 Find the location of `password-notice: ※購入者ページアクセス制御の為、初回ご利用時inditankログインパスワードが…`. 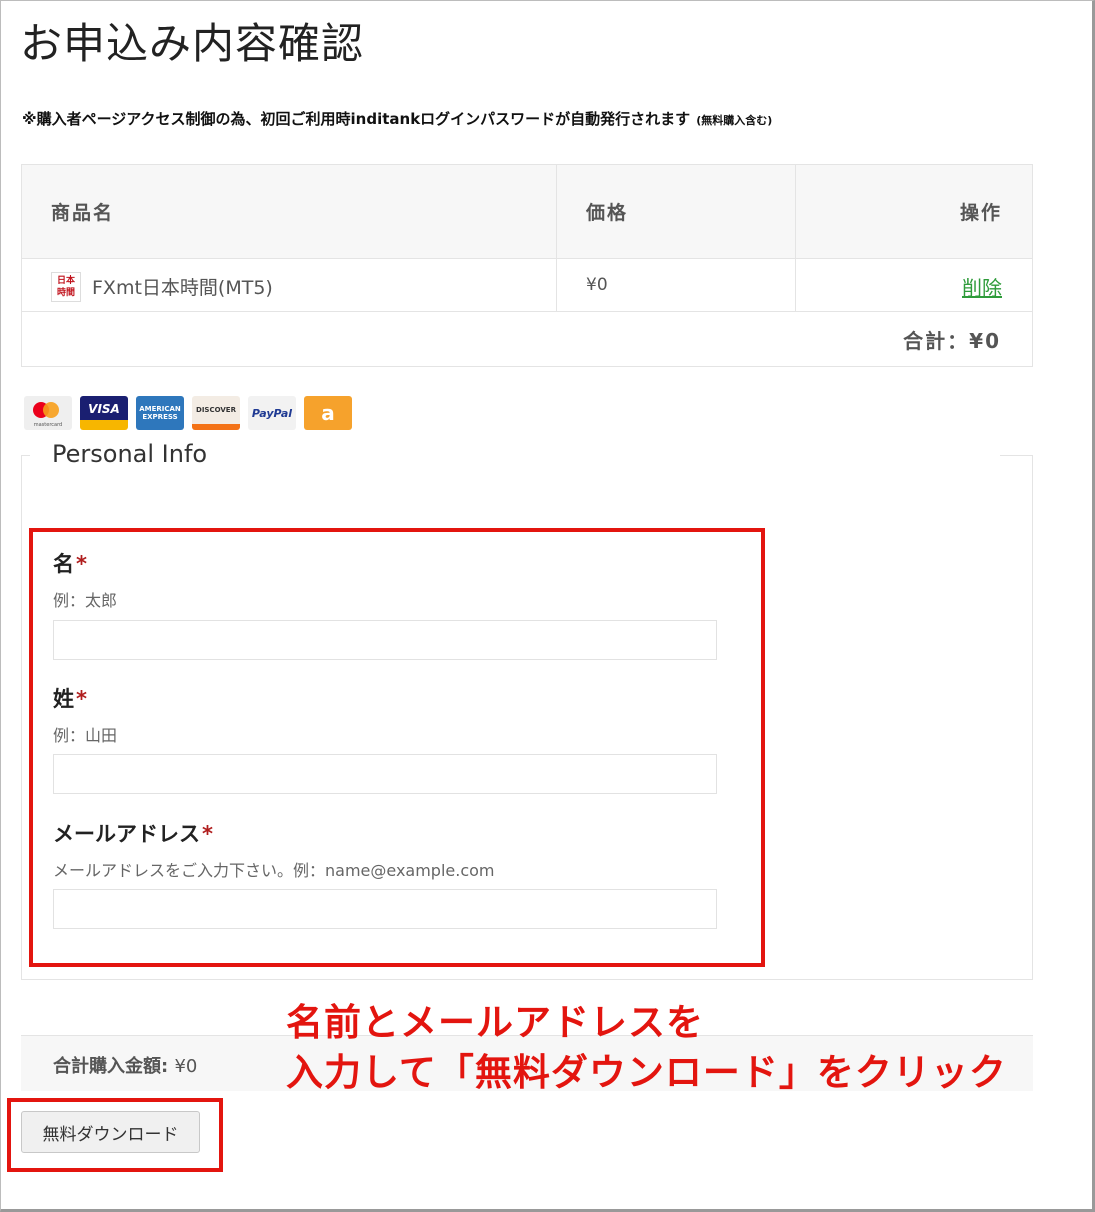

password-notice: ※購入者ページアクセス制御の為、初回ご利用時inditankログインパスワードが… is located at coordinates (397, 118).